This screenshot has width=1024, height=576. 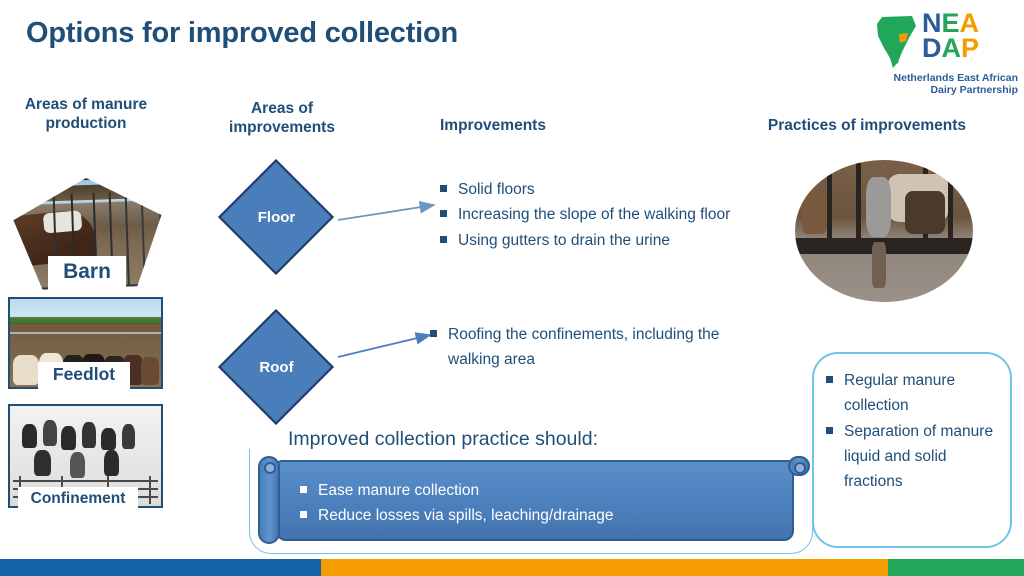 I want to click on diamond-floor: Floor, so click(x=276, y=217).